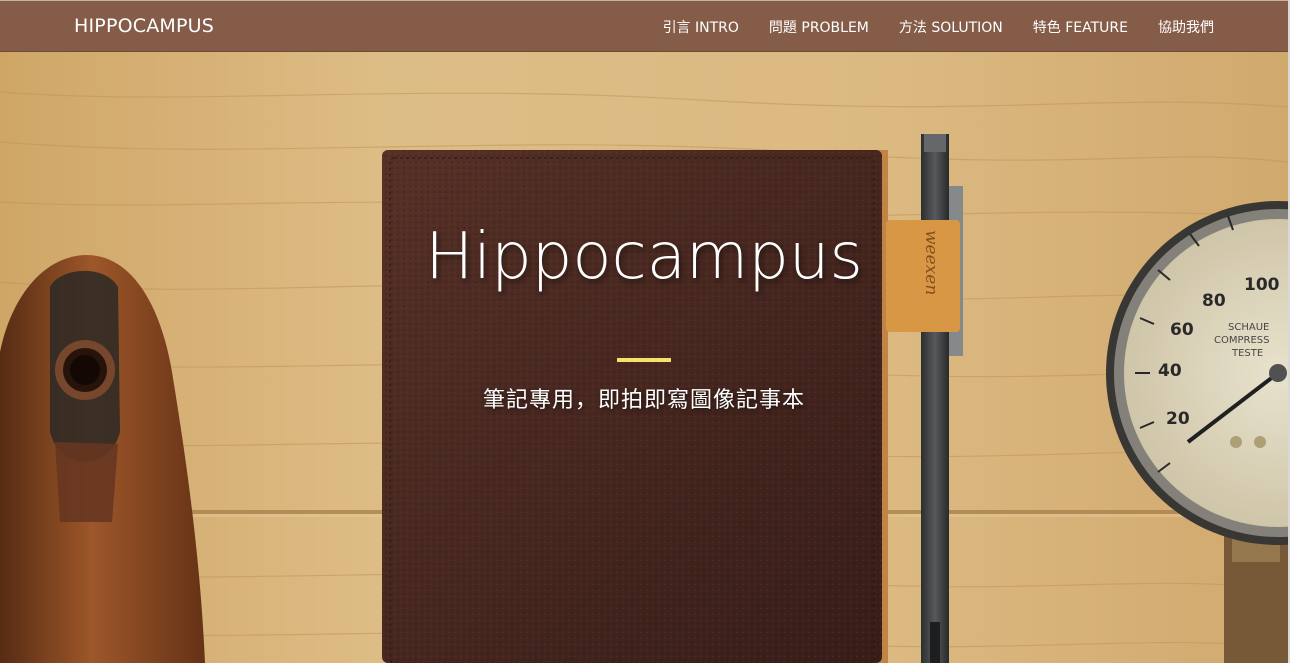 This screenshot has width=1290, height=663. Describe the element at coordinates (951, 27) in the screenshot. I see `nav-item-solution: 方法 SOLUTION` at that location.